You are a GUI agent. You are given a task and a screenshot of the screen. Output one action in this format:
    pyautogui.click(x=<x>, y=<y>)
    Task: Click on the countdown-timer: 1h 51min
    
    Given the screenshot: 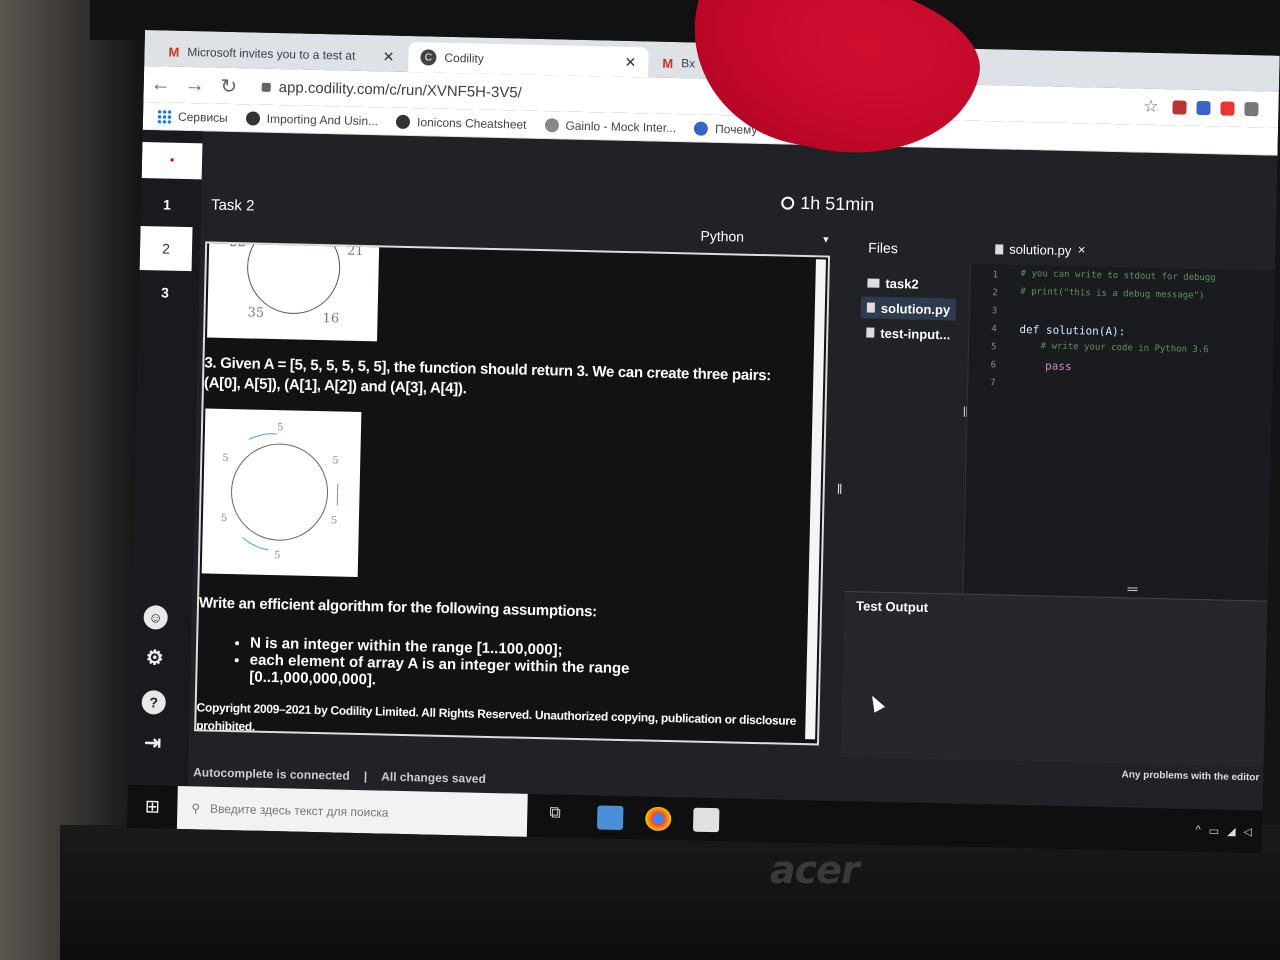 What is the action you would take?
    pyautogui.click(x=828, y=203)
    